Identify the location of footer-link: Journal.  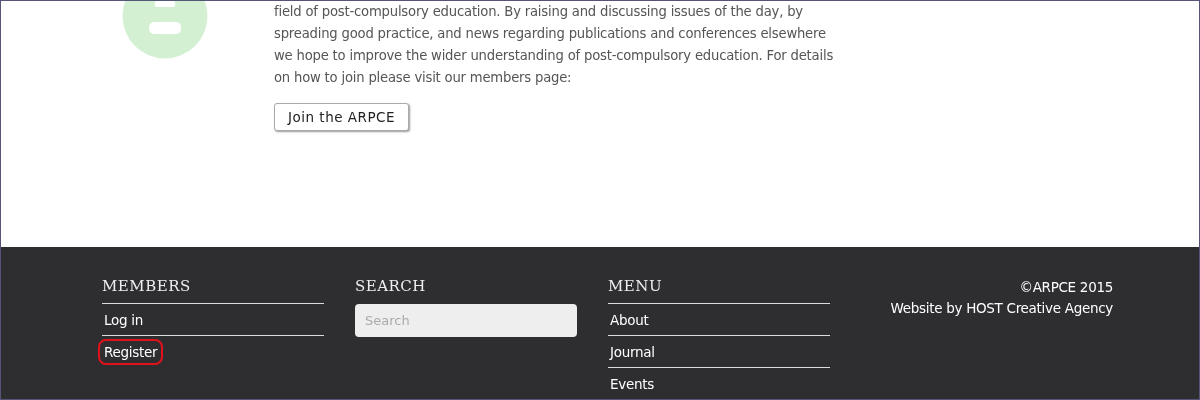
(632, 351).